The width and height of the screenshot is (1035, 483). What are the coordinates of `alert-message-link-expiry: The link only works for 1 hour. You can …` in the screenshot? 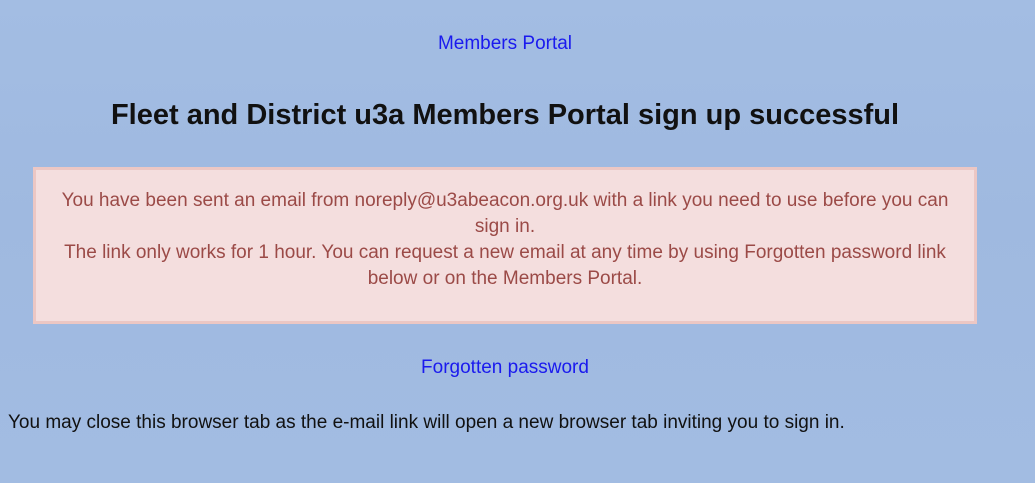 It's located at (505, 265).